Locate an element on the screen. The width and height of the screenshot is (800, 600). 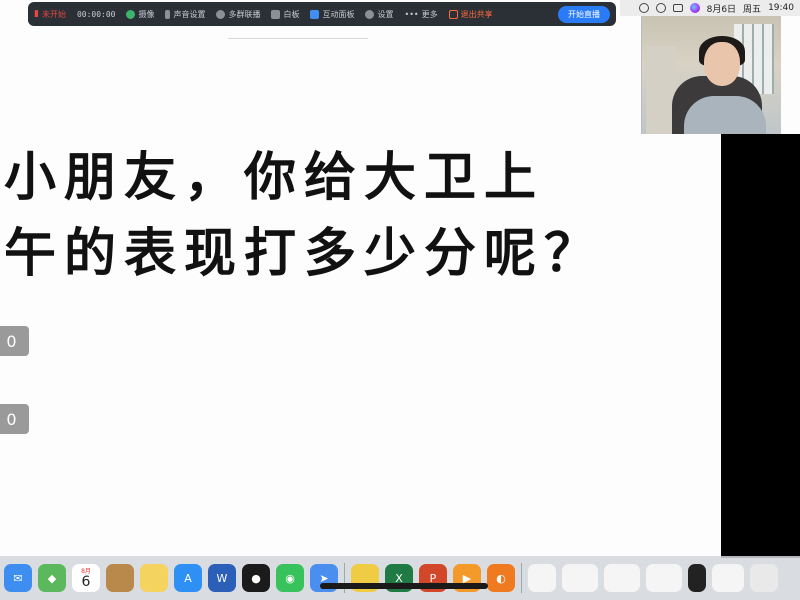
scrollbar-thumb is located at coordinates (404, 586).